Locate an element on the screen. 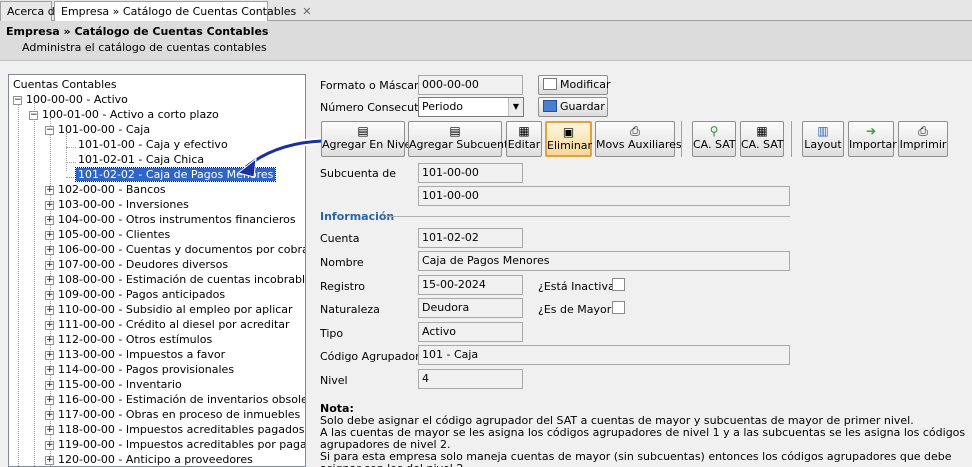  edit-icon: ▦ is located at coordinates (524, 131).